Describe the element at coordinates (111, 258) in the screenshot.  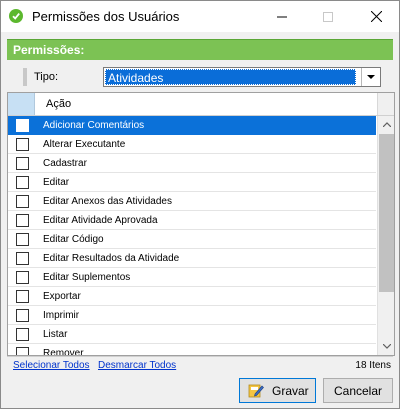
I see `row-label: Editar Resultados da Atividade` at that location.